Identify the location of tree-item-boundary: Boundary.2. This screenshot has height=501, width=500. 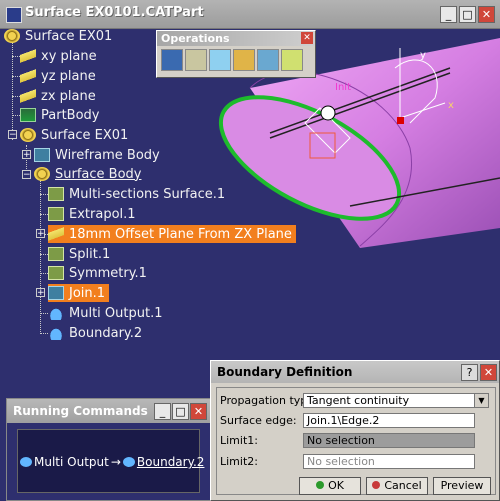
(95, 333).